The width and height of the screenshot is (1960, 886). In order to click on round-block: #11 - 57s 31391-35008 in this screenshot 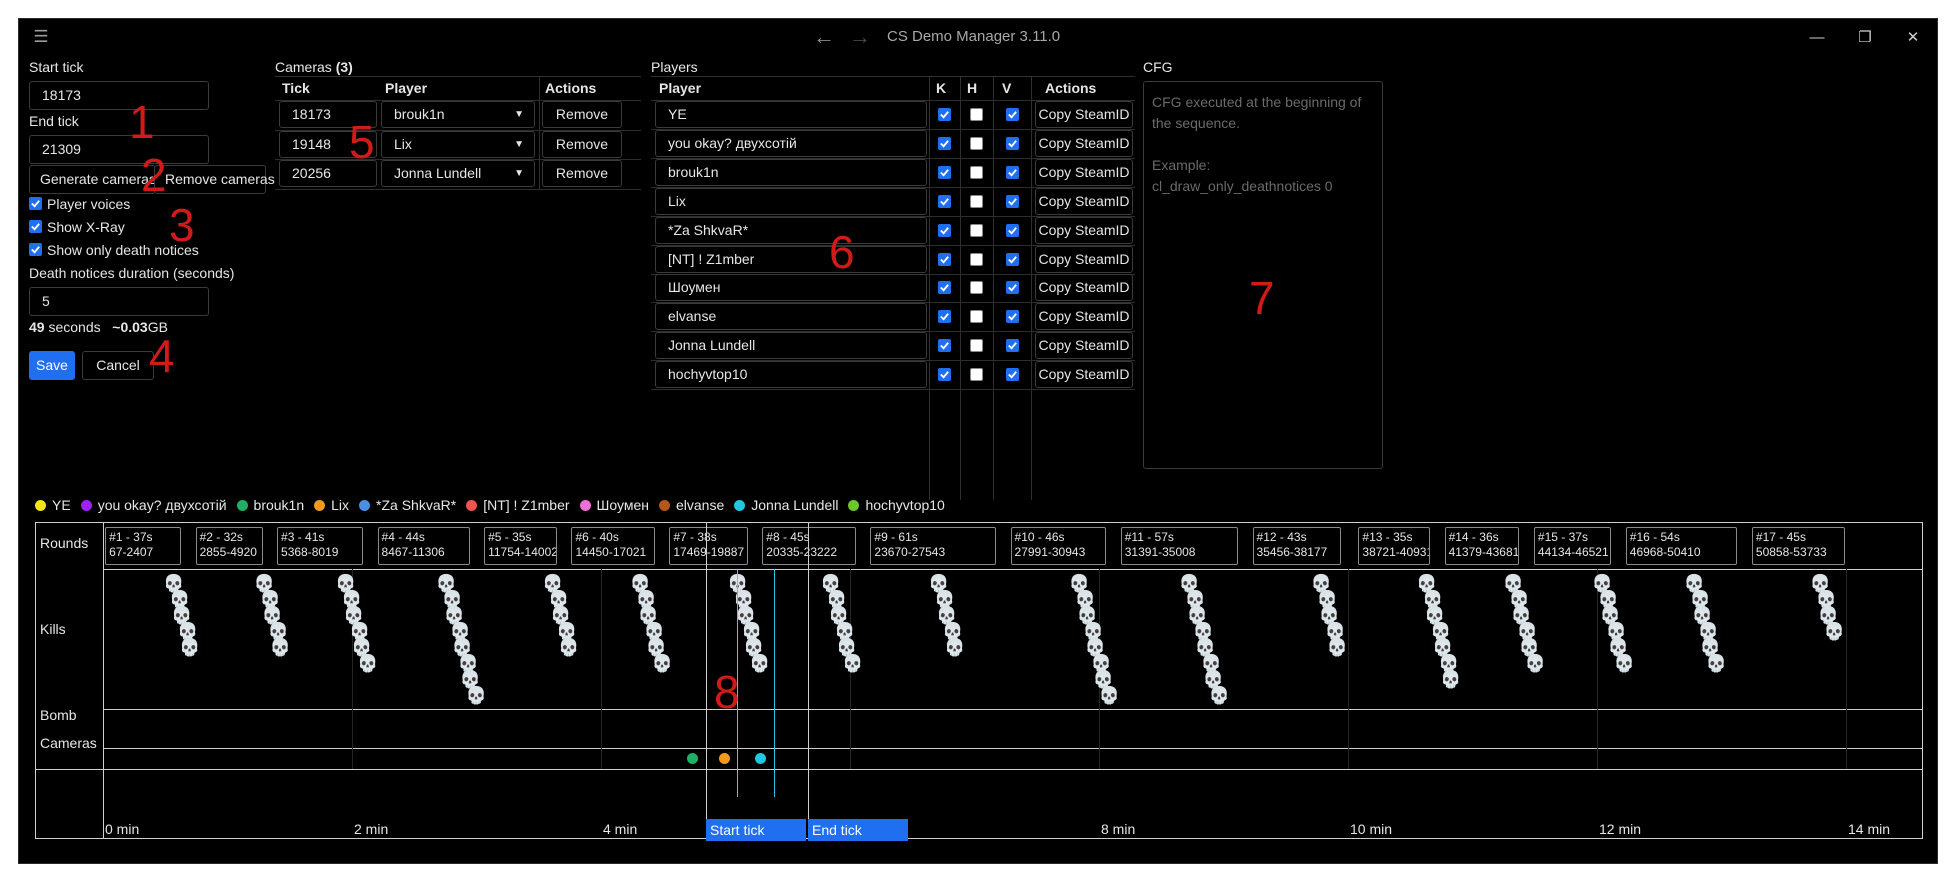, I will do `click(1179, 546)`.